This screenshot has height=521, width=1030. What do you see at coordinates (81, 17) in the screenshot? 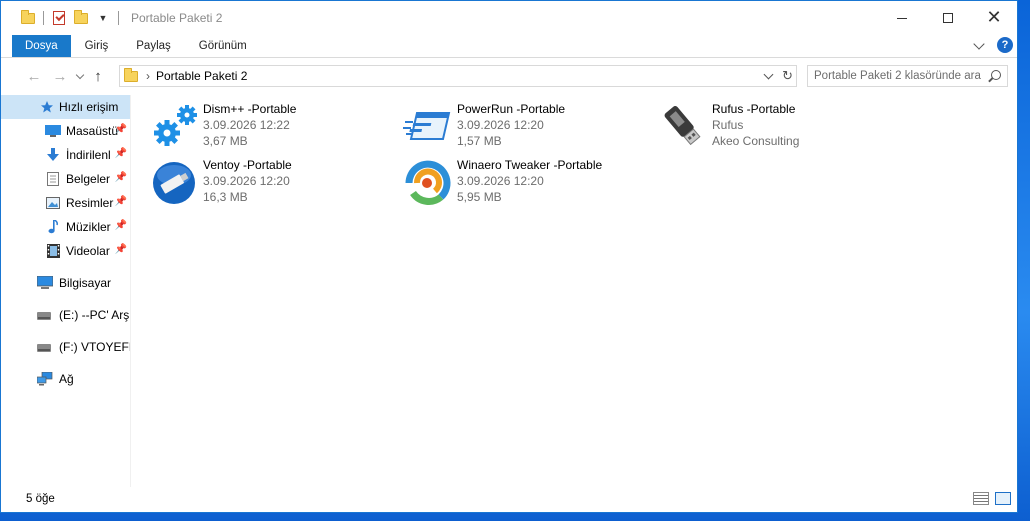
I see `new-folder-icon` at bounding box center [81, 17].